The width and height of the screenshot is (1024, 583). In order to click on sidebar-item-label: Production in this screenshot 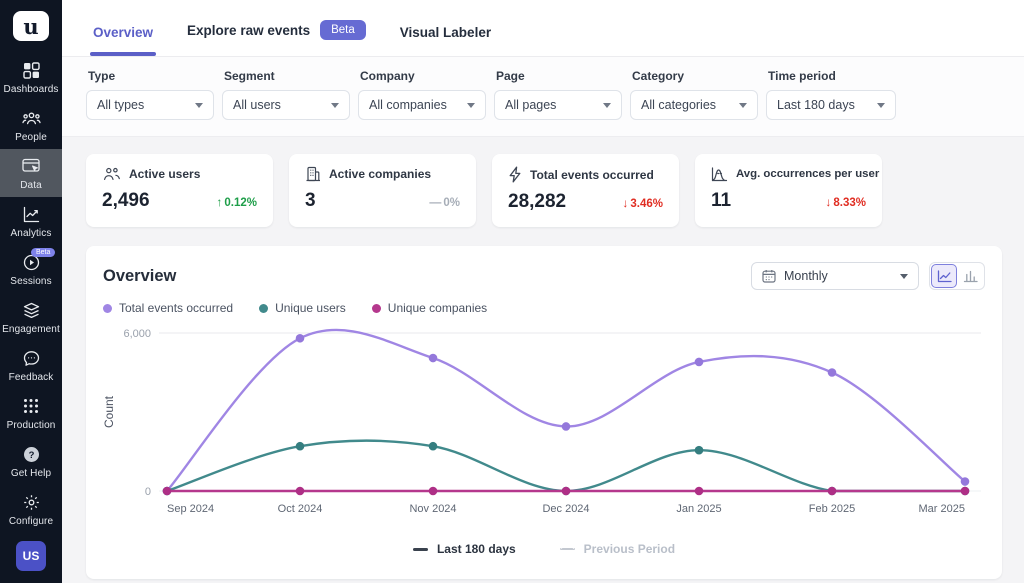, I will do `click(31, 425)`.